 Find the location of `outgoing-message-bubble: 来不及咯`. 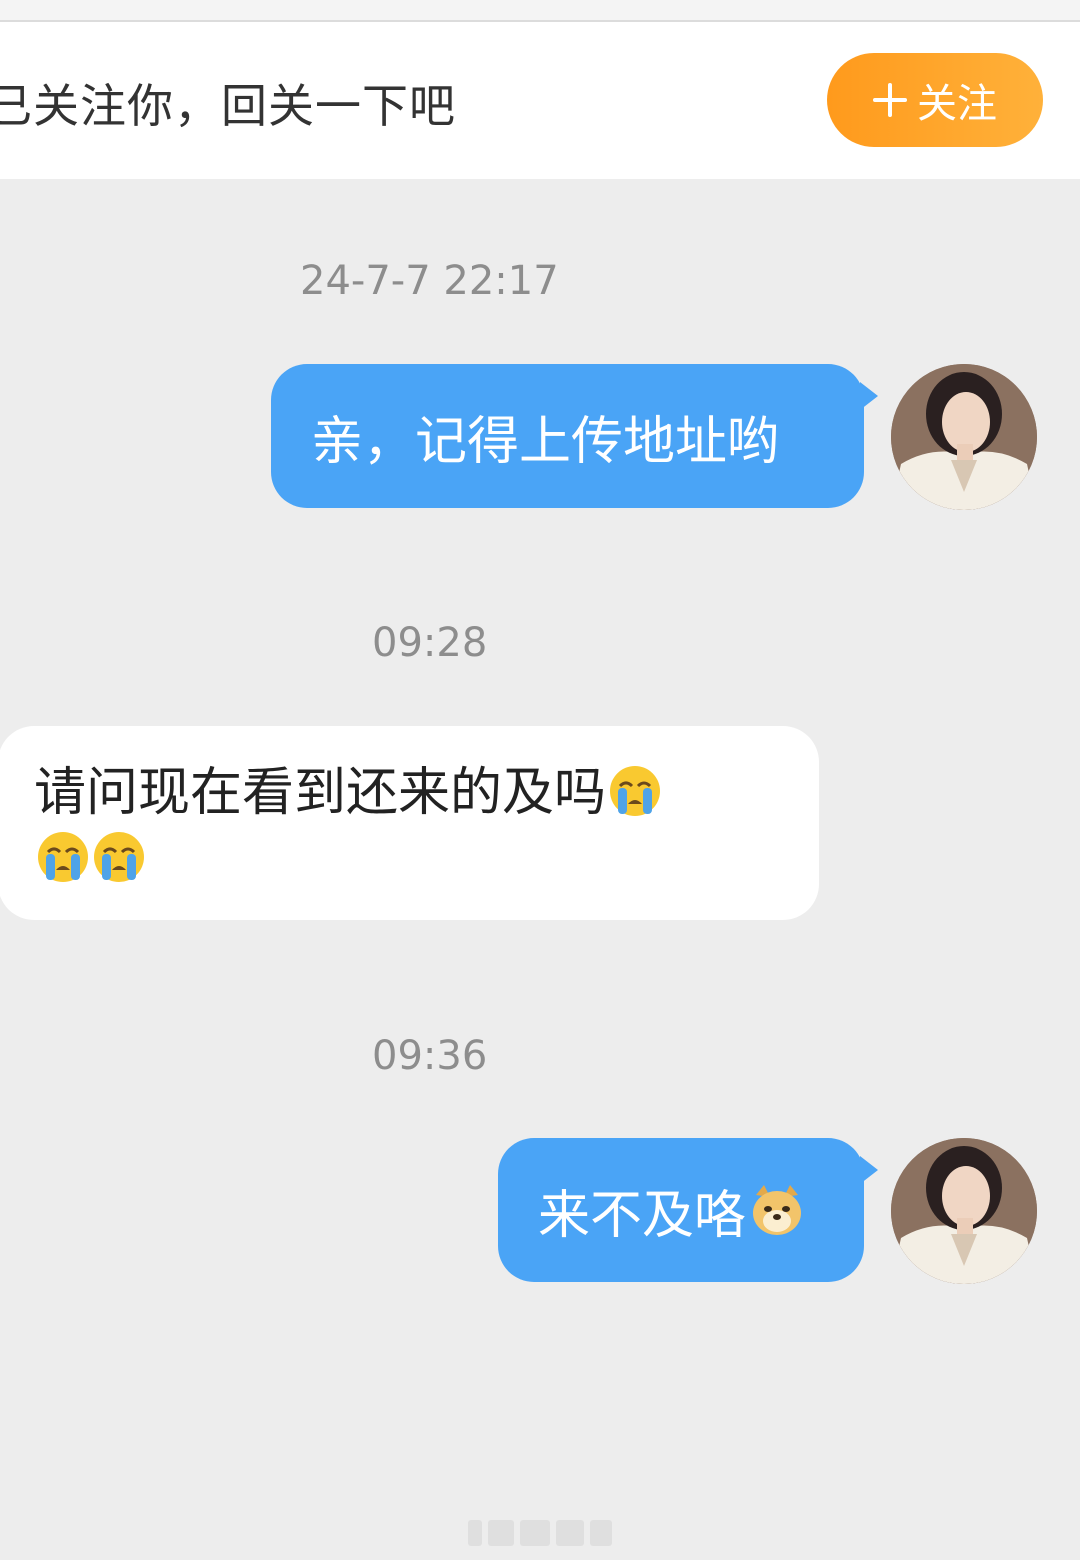

outgoing-message-bubble: 来不及咯 is located at coordinates (688, 1210).